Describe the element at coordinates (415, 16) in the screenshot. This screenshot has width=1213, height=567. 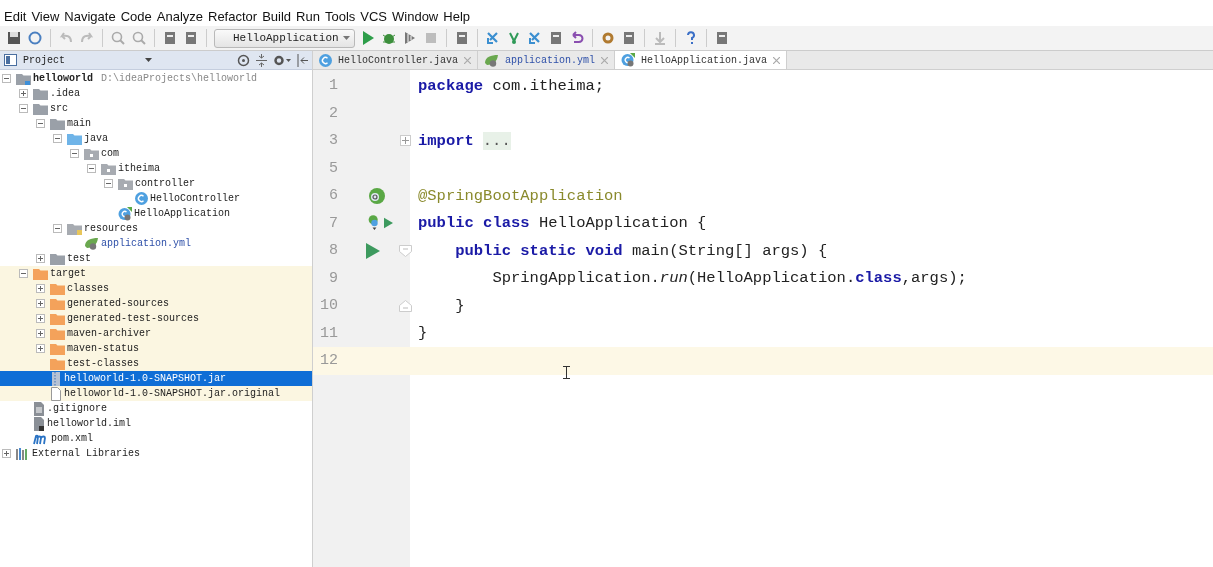
I see `menu-item: Window` at that location.